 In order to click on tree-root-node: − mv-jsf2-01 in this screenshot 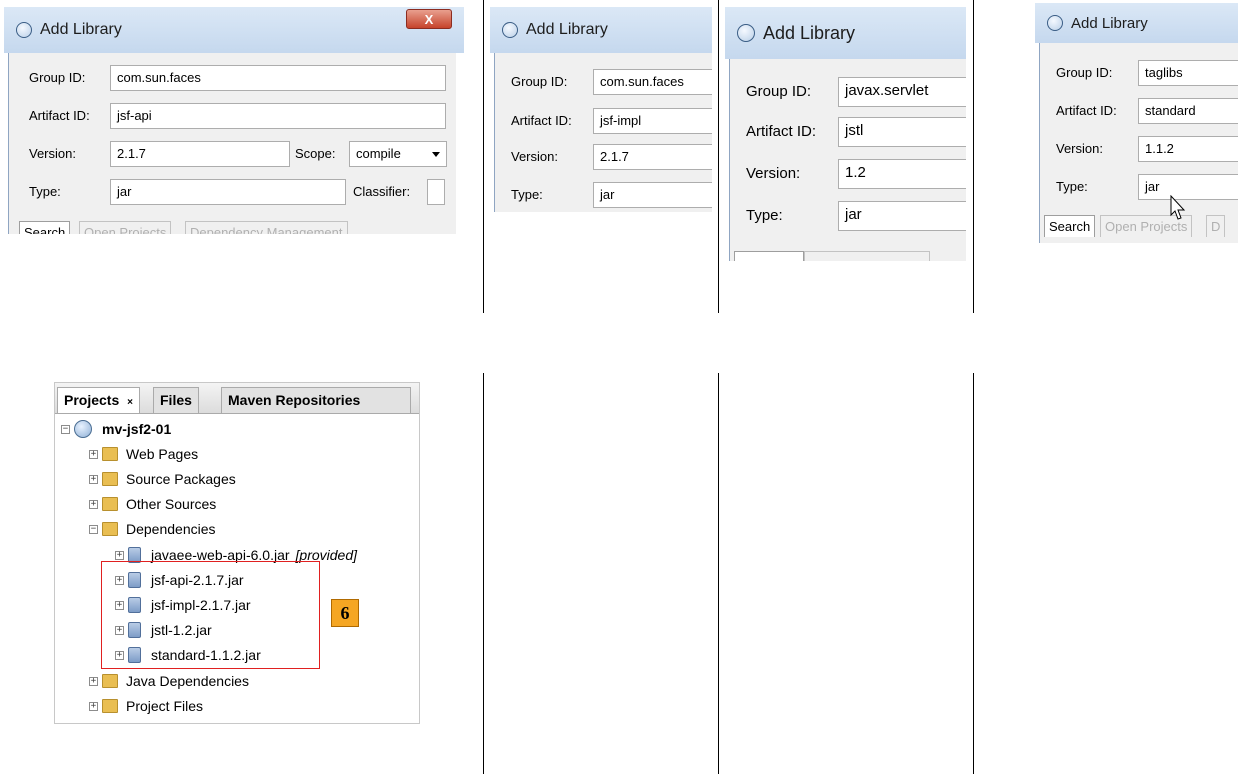, I will do `click(116, 429)`.